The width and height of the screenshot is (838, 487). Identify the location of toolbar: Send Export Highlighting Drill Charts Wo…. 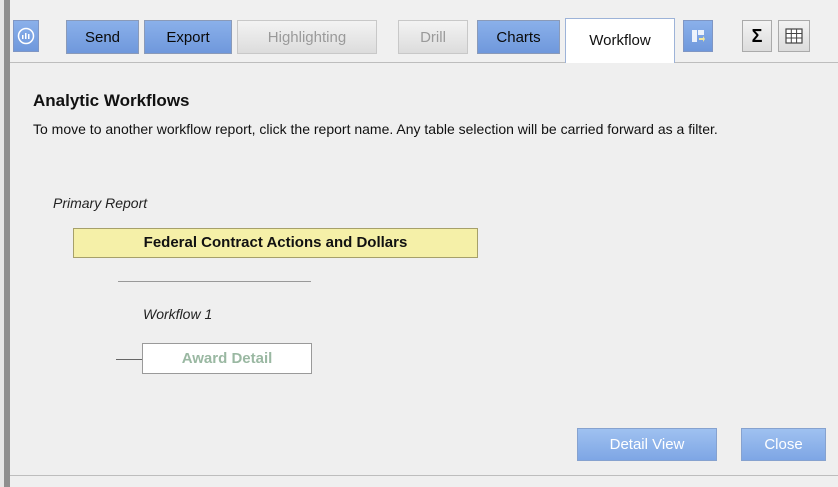
(424, 32).